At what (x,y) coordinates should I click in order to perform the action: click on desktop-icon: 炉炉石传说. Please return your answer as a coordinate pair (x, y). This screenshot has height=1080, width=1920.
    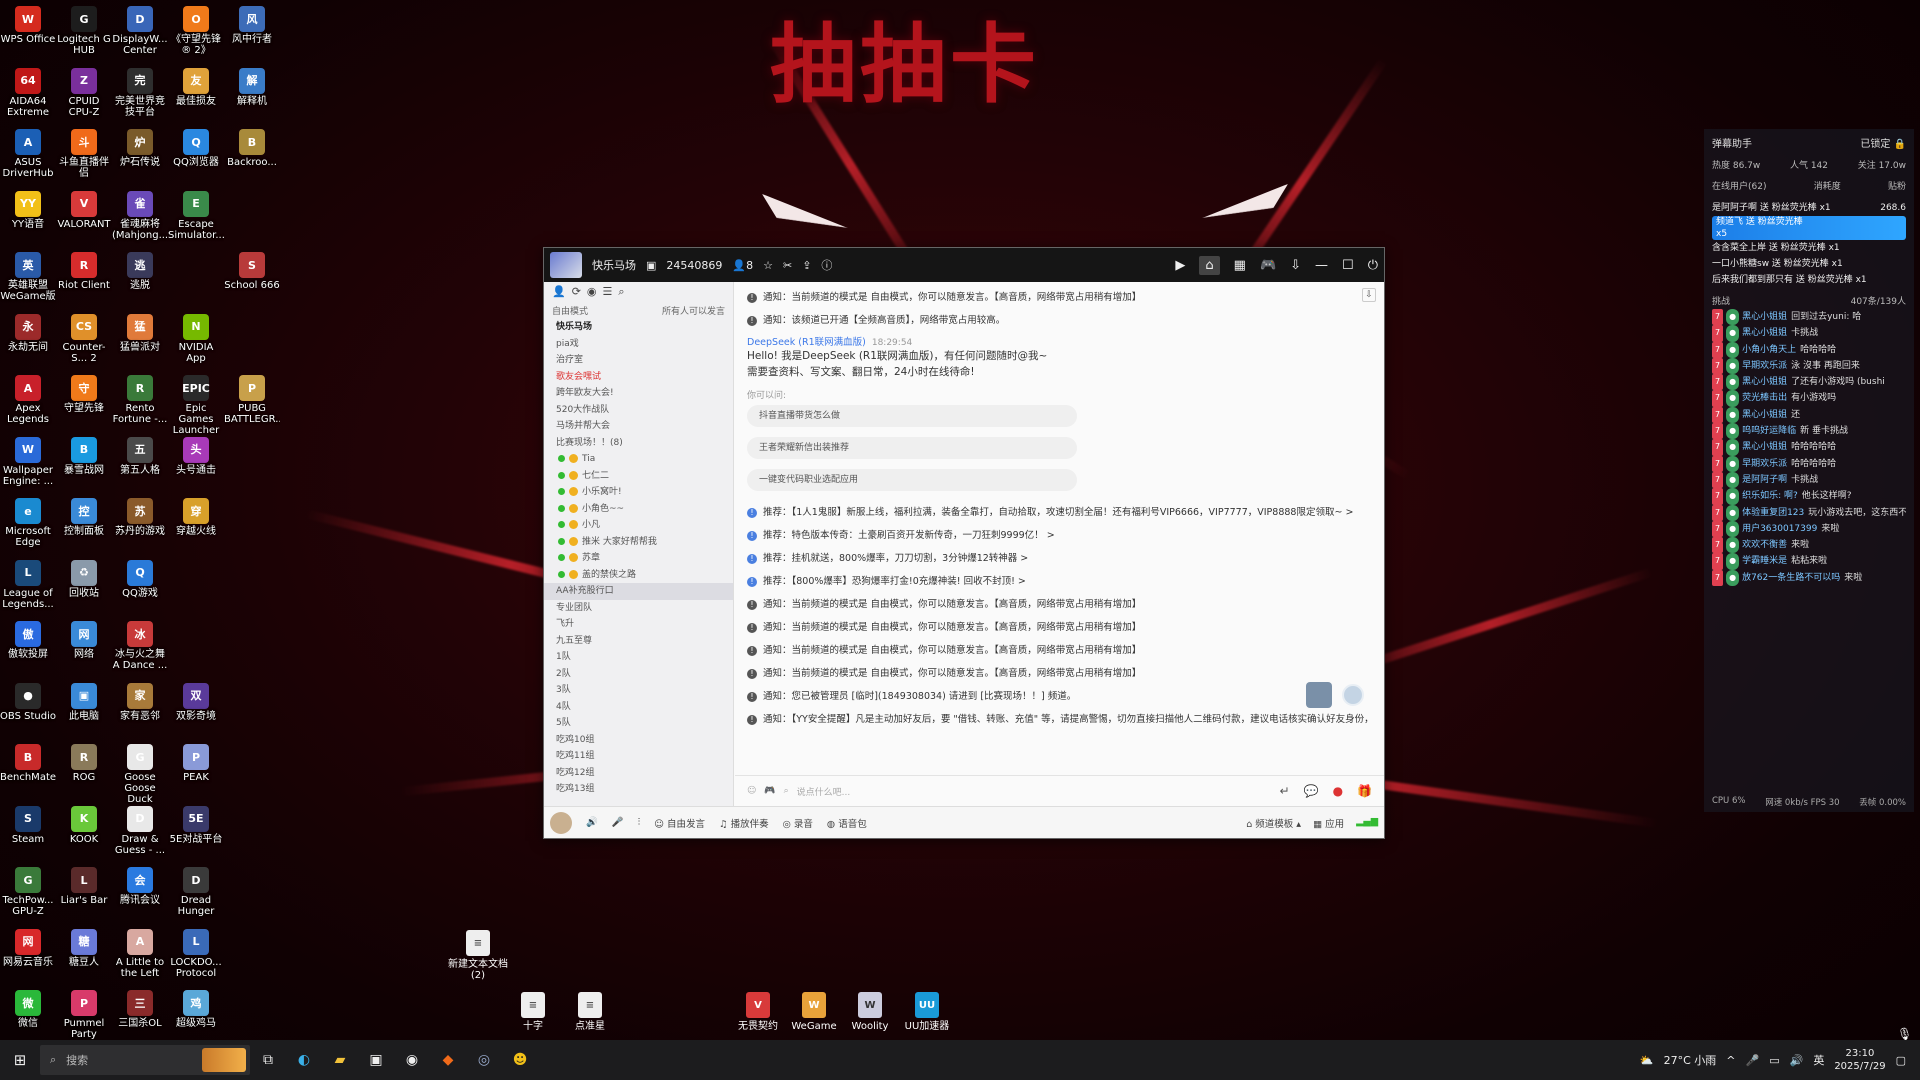
    Looking at the image, I should click on (140, 158).